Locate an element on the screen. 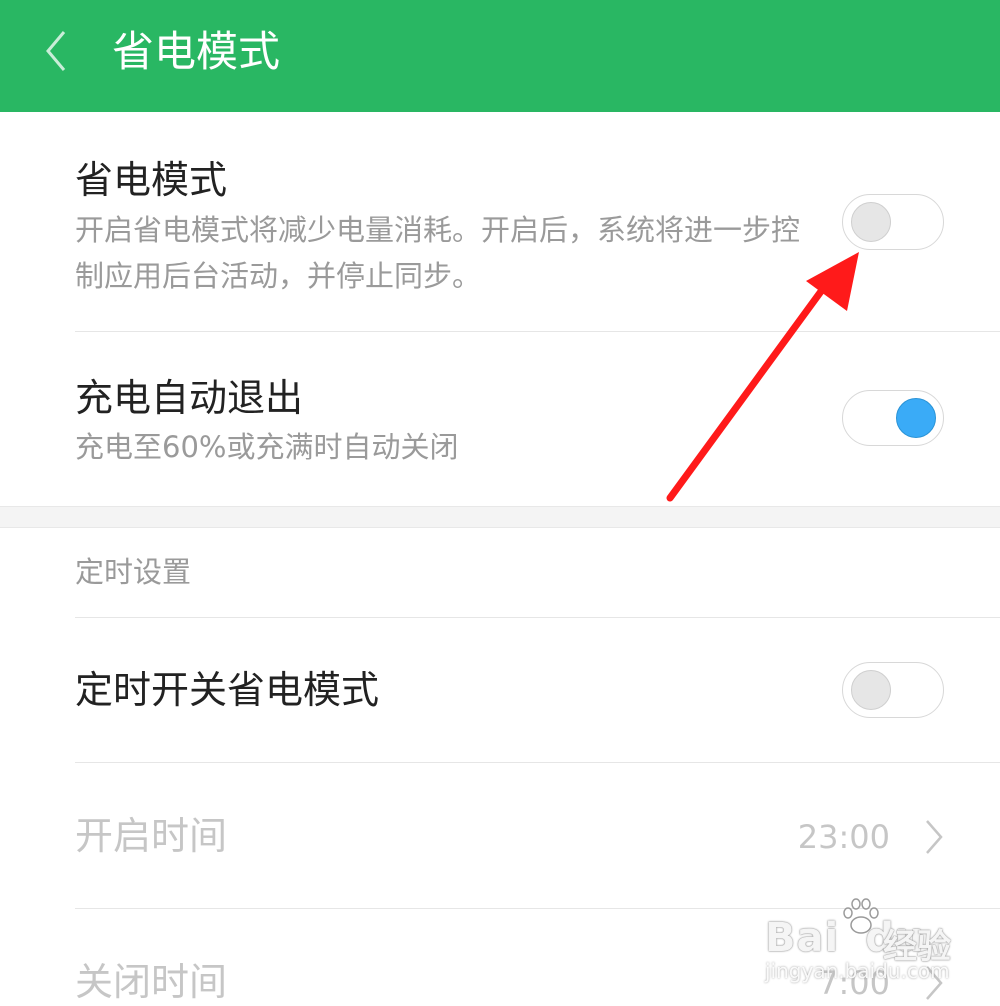 This screenshot has height=1006, width=1000. auto-exit-toggle is located at coordinates (893, 418).